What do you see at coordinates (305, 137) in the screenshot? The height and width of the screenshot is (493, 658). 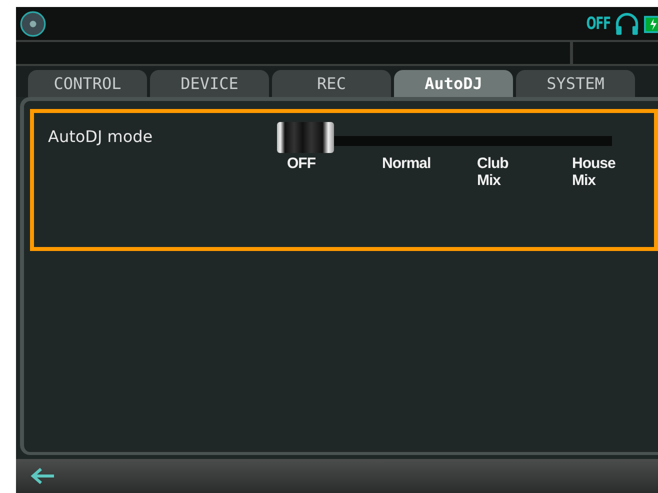 I see `slider-thumb` at bounding box center [305, 137].